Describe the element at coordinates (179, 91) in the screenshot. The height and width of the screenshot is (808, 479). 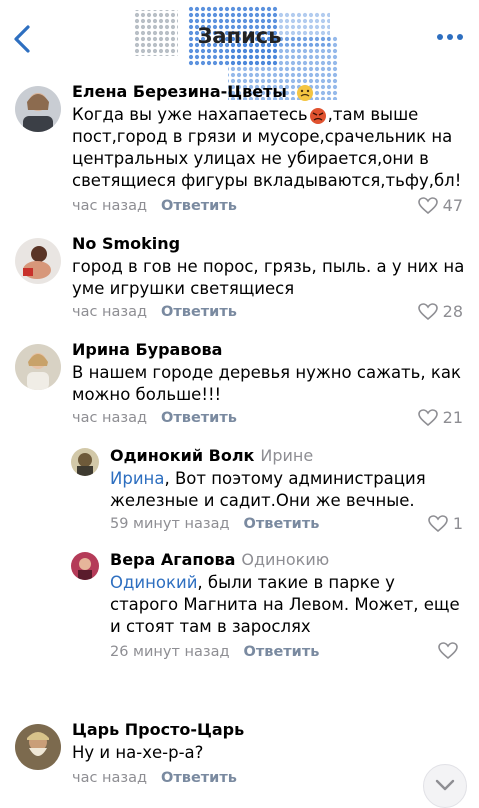
I see `author-name: Елена Березина-Цветы` at that location.